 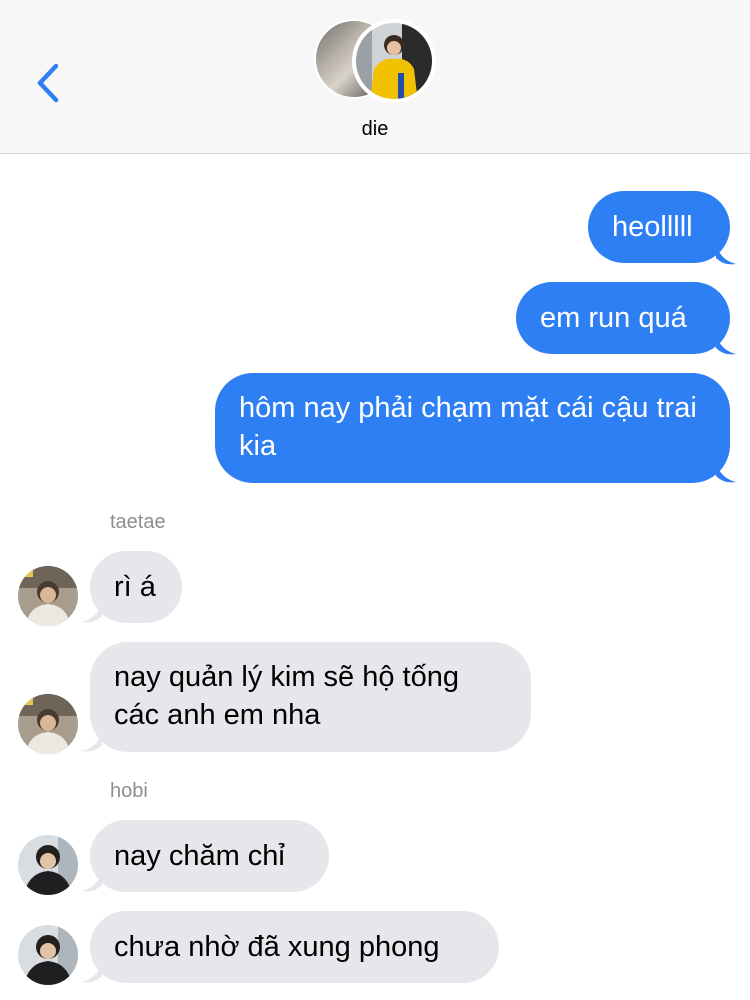 What do you see at coordinates (129, 791) in the screenshot?
I see `sender-name: hobi` at bounding box center [129, 791].